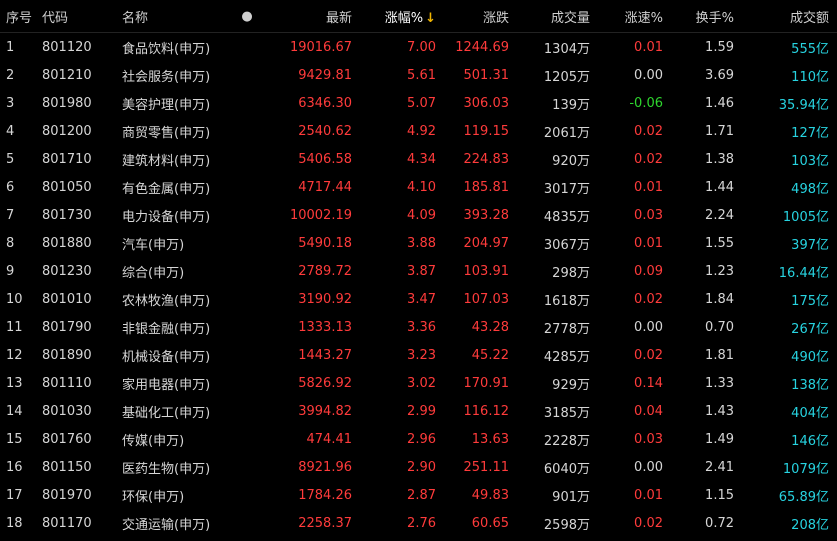  Describe the element at coordinates (153, 497) in the screenshot. I see `cell-name: 环保(申万)` at that location.